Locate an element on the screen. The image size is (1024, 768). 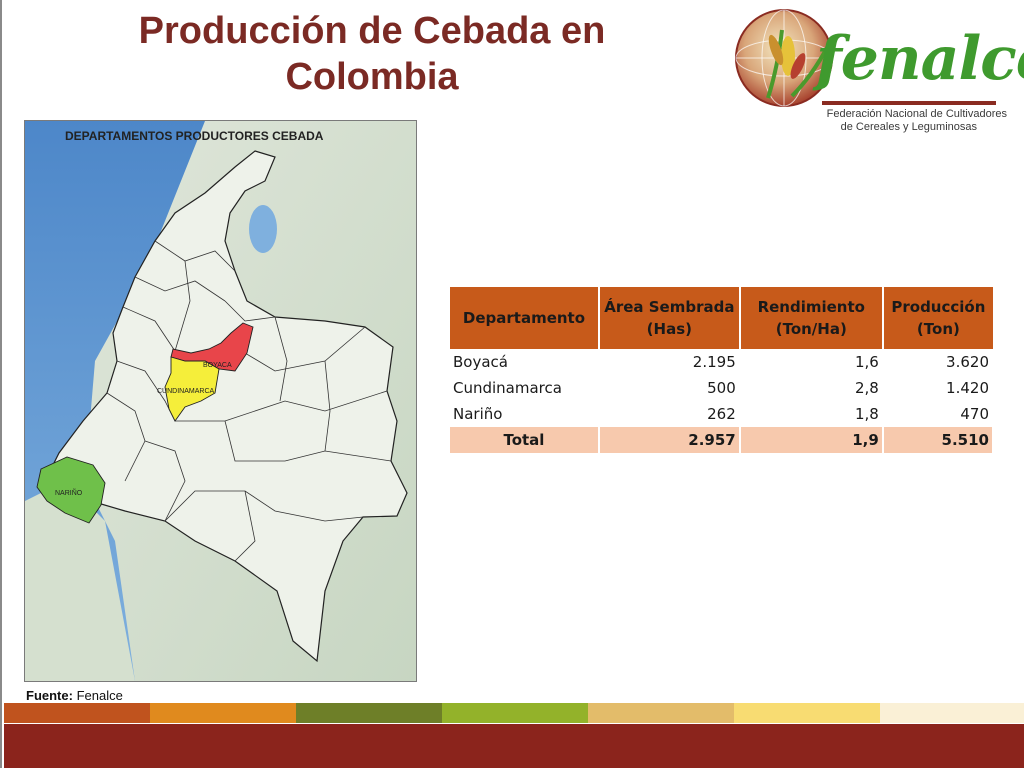
cell-area: 2.195 is located at coordinates (669, 362).